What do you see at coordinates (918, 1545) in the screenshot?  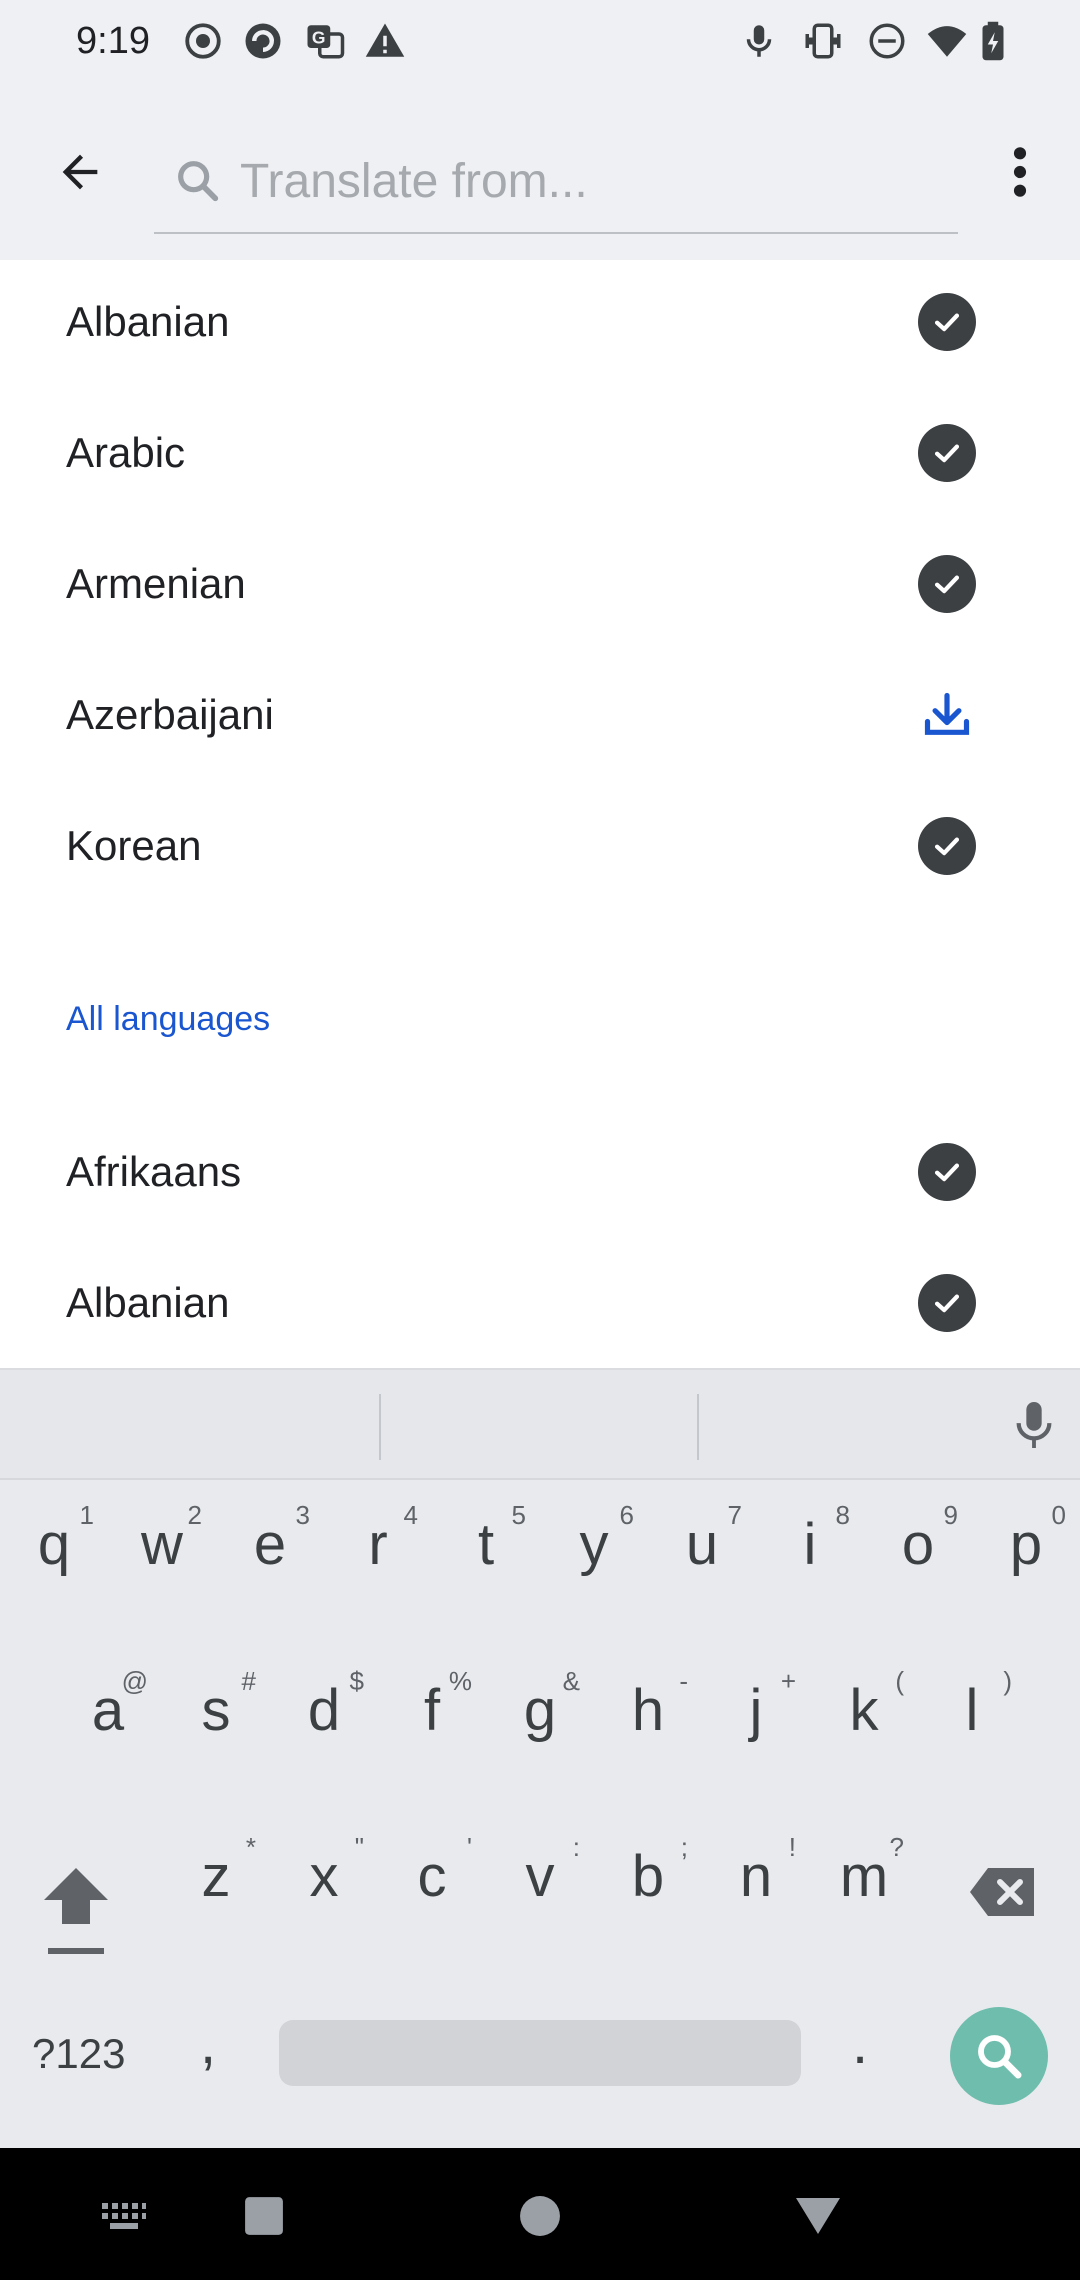 I see `key-o: o9` at bounding box center [918, 1545].